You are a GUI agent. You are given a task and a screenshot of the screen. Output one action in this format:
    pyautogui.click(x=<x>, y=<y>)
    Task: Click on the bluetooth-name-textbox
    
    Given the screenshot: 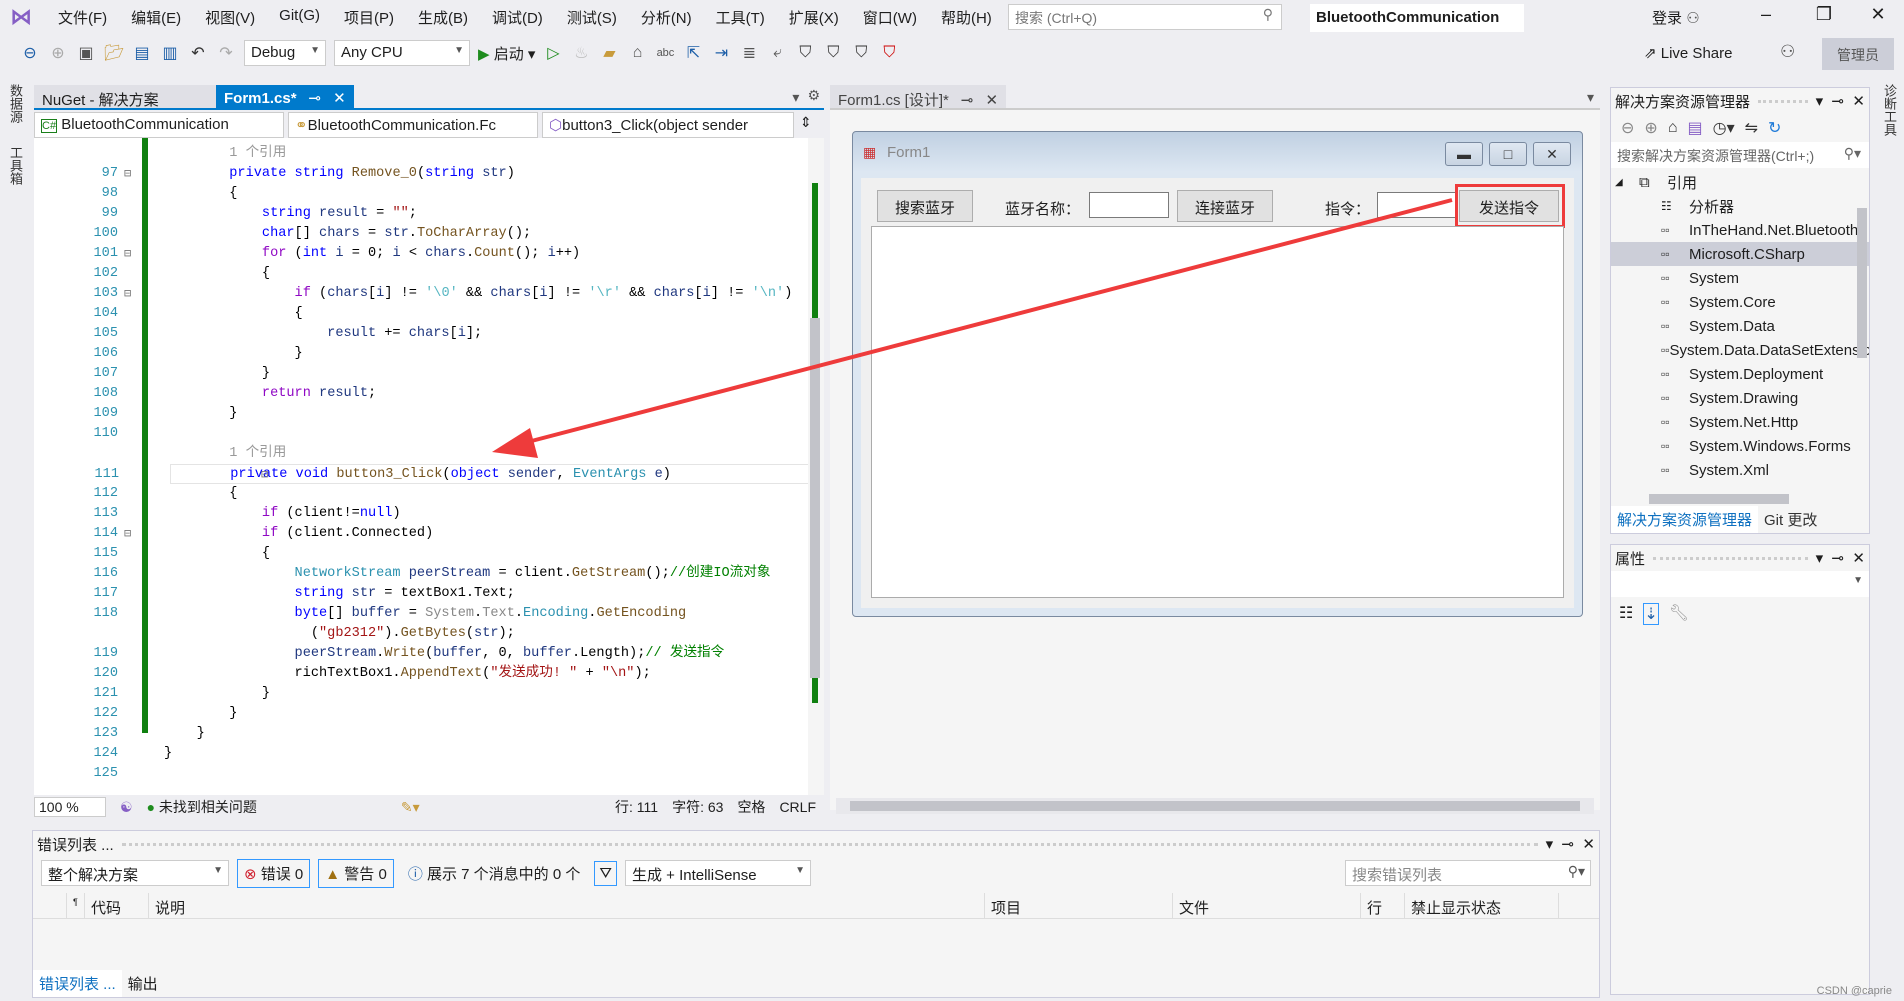 What is the action you would take?
    pyautogui.click(x=1129, y=205)
    